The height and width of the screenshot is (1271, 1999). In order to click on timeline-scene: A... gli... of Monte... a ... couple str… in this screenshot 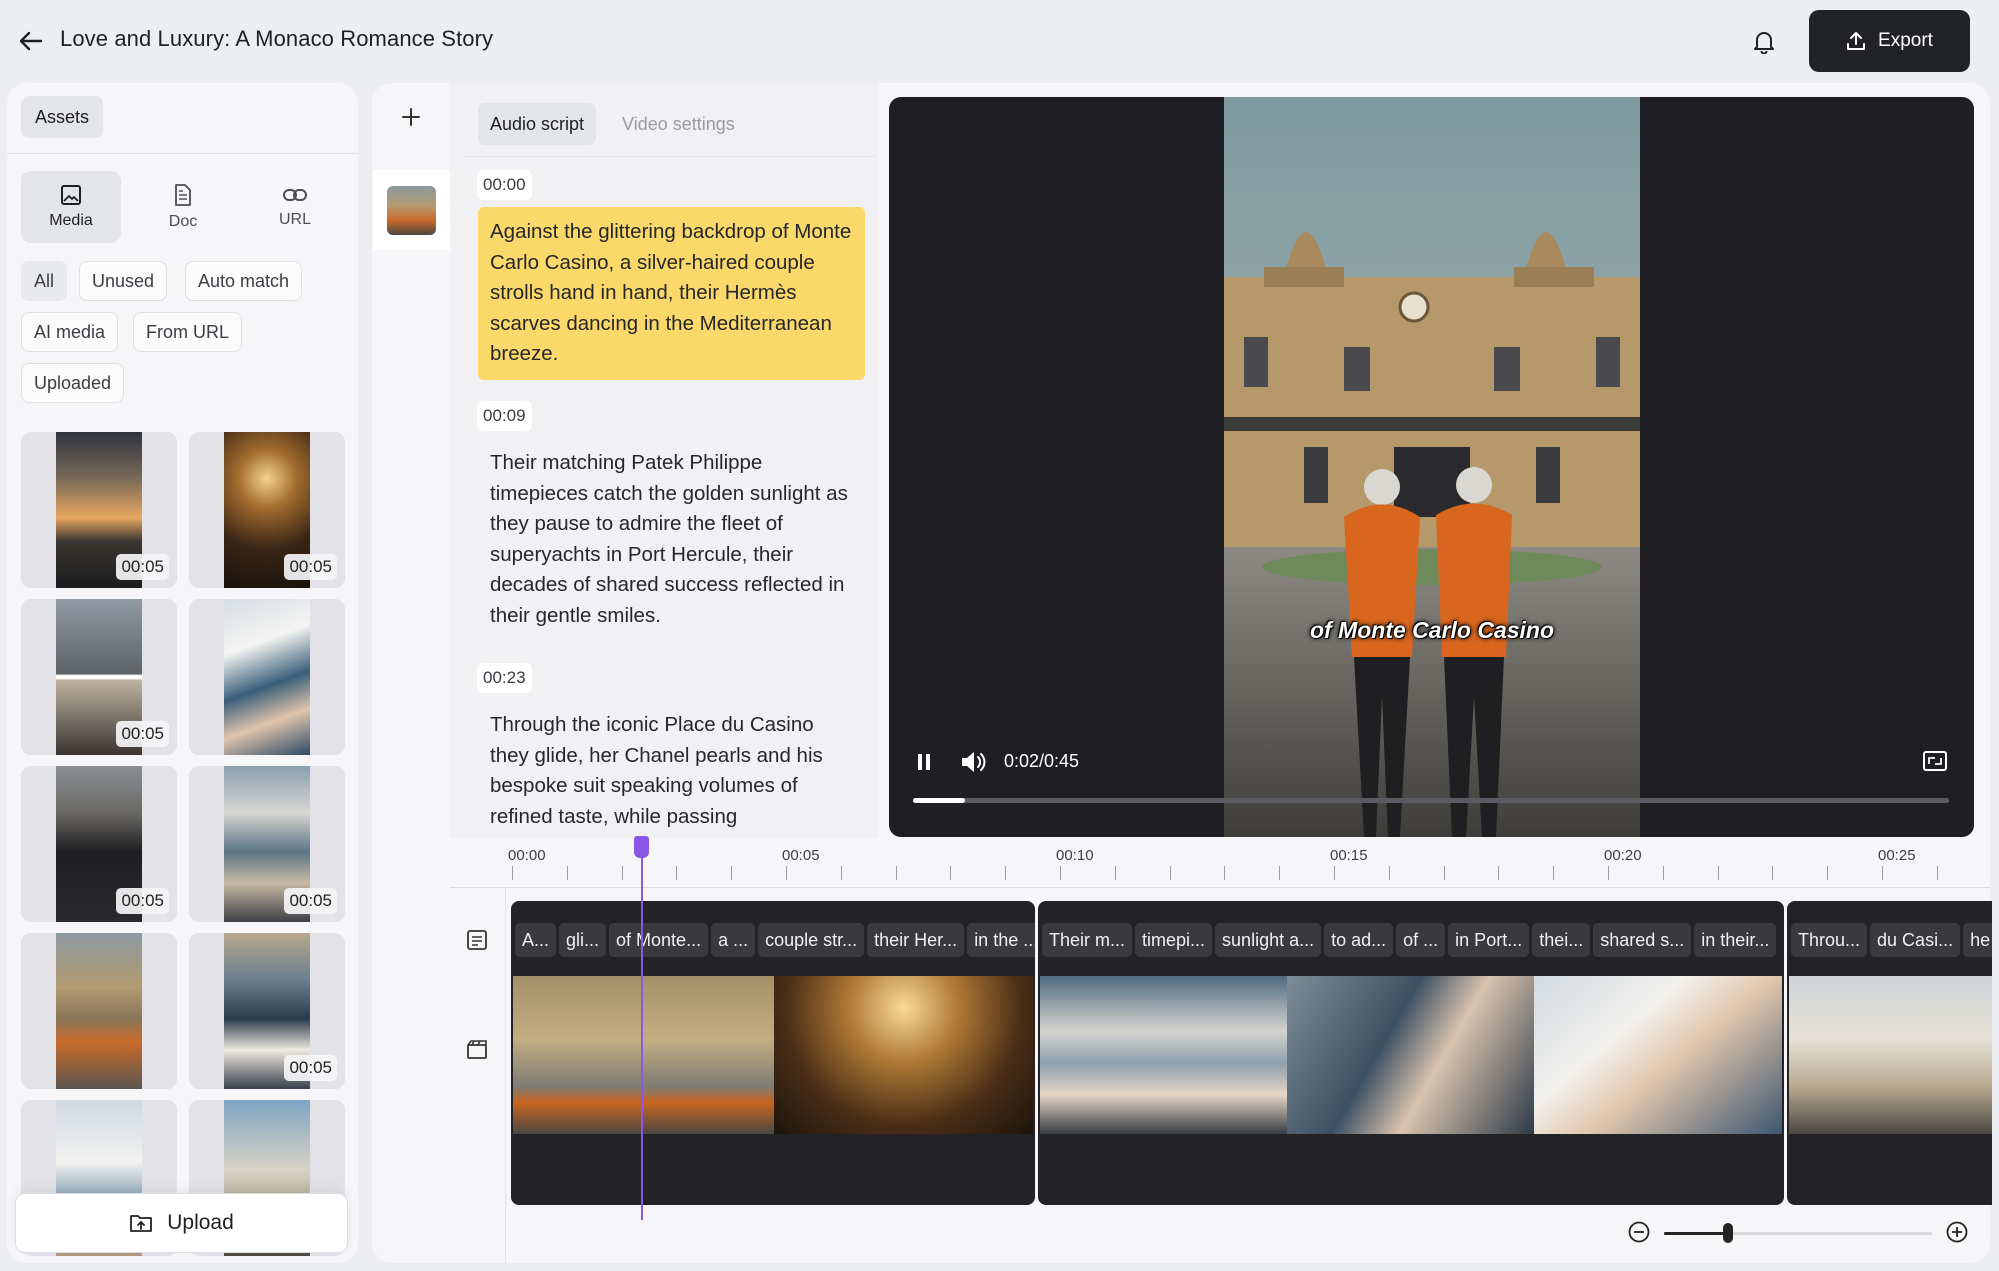, I will do `click(773, 1053)`.